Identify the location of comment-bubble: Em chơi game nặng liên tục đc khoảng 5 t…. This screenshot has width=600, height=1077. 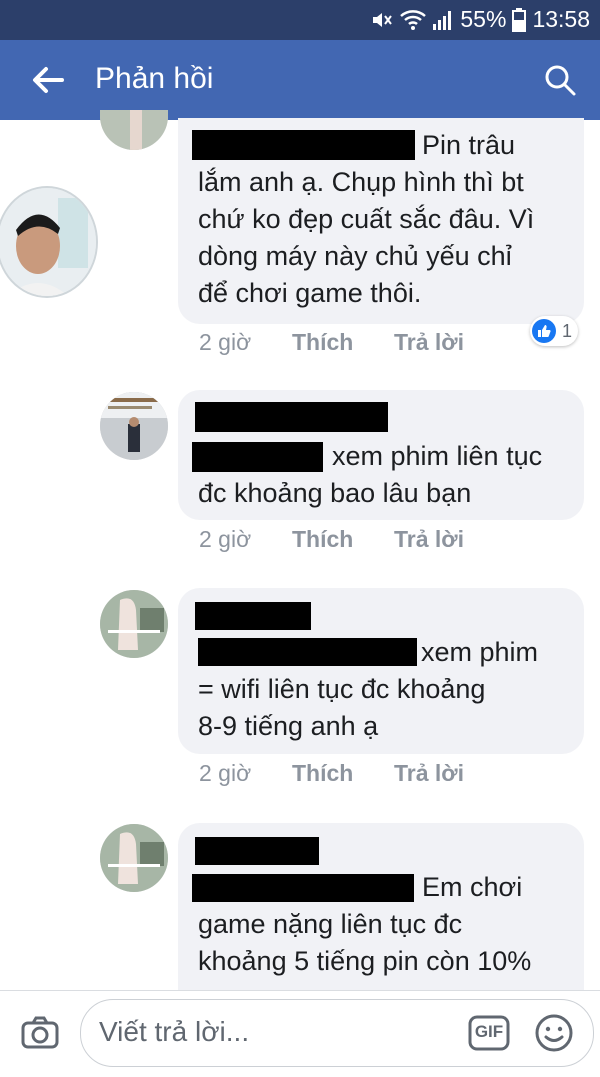
(381, 908).